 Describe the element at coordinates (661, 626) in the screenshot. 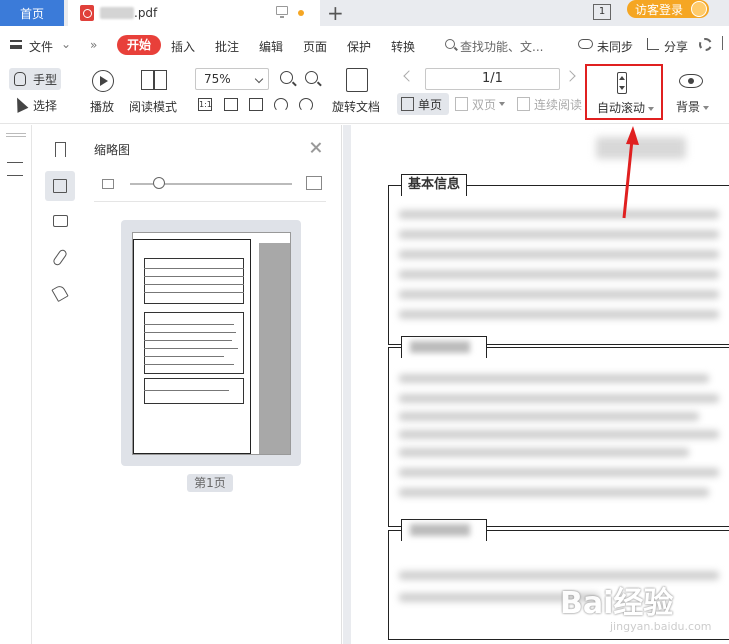

I see `watermark-url: jingyan.baidu.com` at that location.